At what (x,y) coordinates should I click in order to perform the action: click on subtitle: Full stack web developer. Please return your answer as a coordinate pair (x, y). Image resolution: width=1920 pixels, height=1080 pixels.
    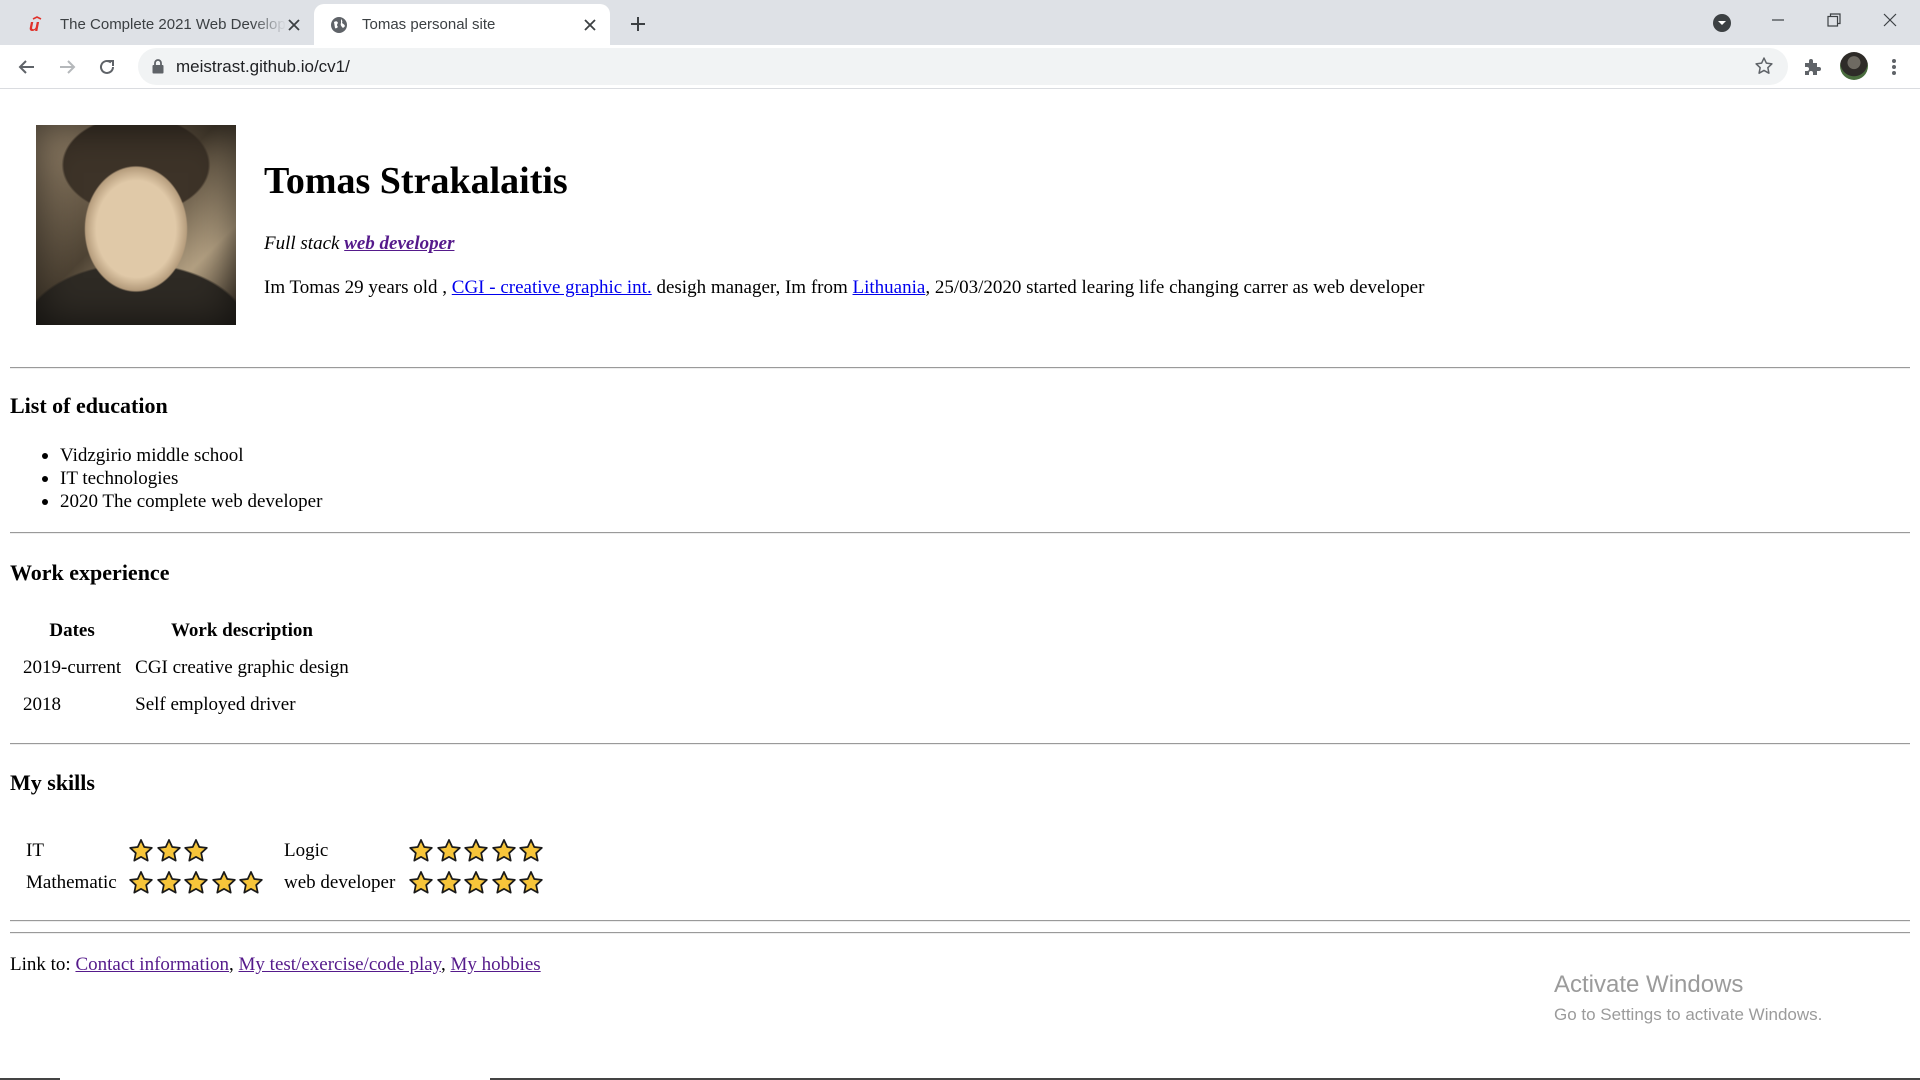
    Looking at the image, I should click on (359, 244).